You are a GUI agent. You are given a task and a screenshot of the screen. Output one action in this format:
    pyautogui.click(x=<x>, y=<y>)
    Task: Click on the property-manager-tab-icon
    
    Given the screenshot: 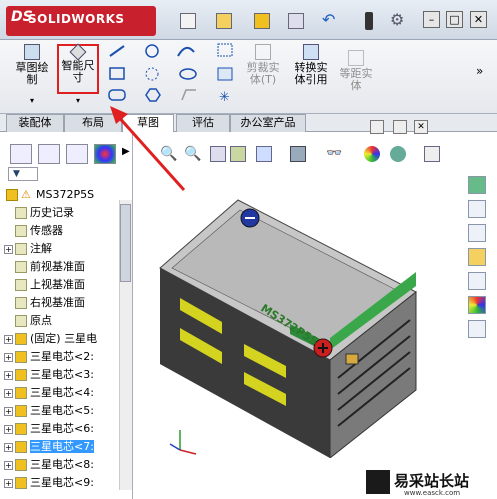 What is the action you would take?
    pyautogui.click(x=49, y=154)
    